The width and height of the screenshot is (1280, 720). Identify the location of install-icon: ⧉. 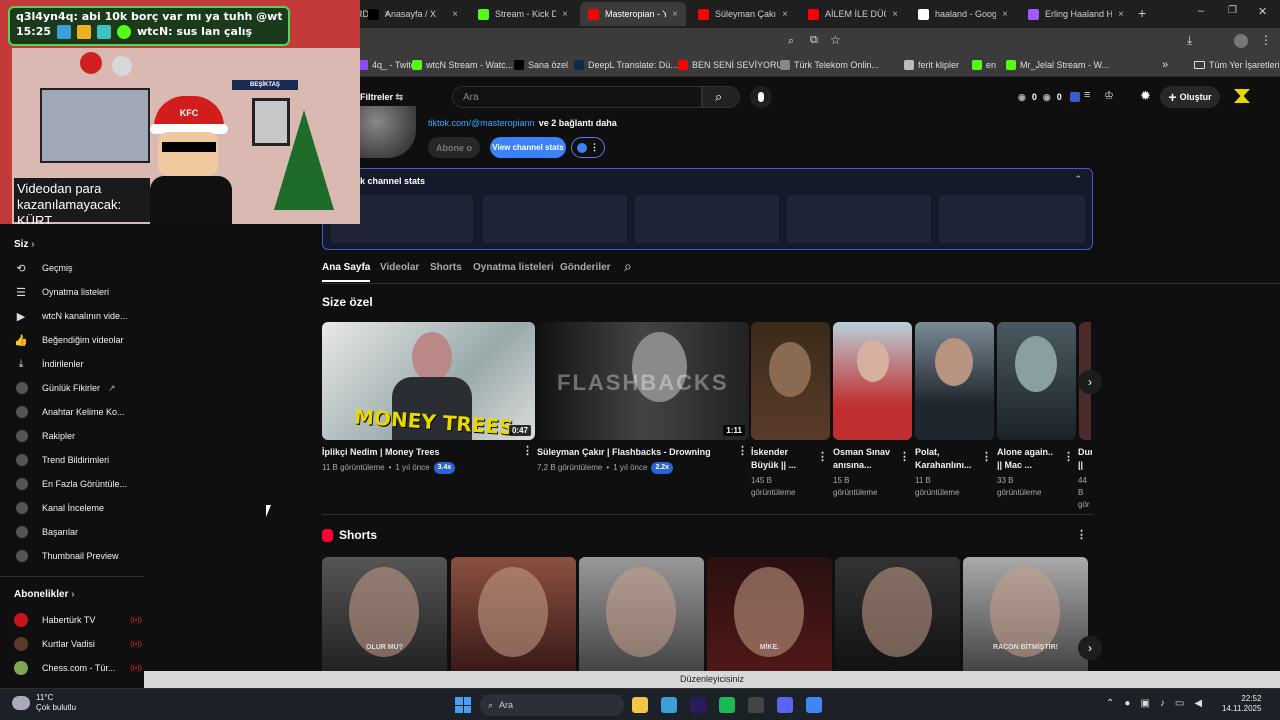
(814, 40).